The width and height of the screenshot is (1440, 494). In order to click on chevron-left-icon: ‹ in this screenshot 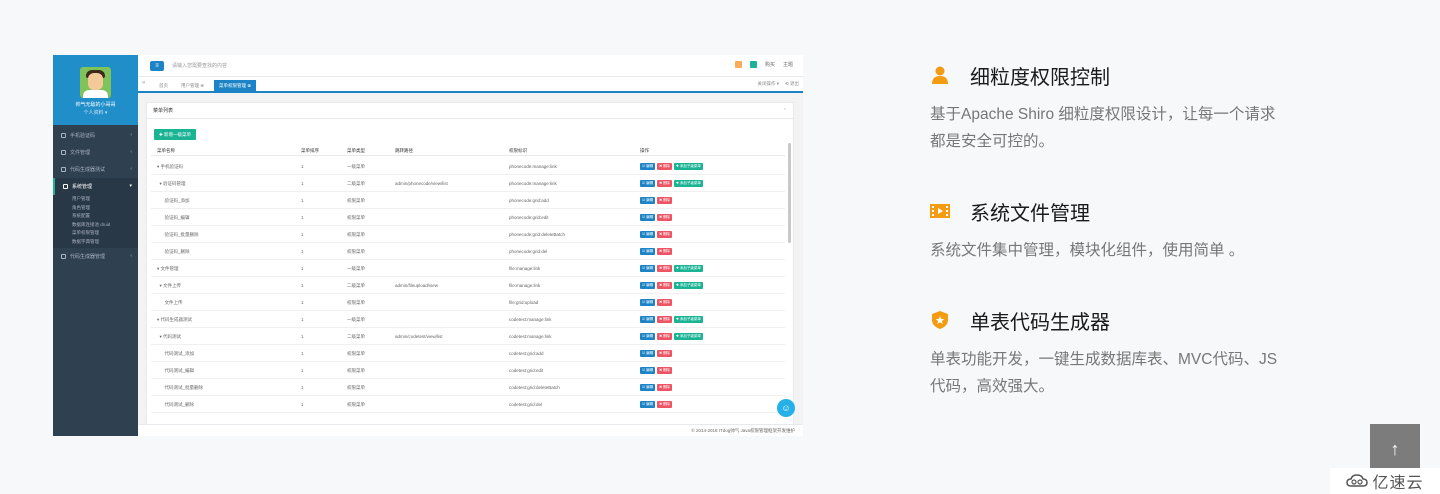, I will do `click(131, 256)`.